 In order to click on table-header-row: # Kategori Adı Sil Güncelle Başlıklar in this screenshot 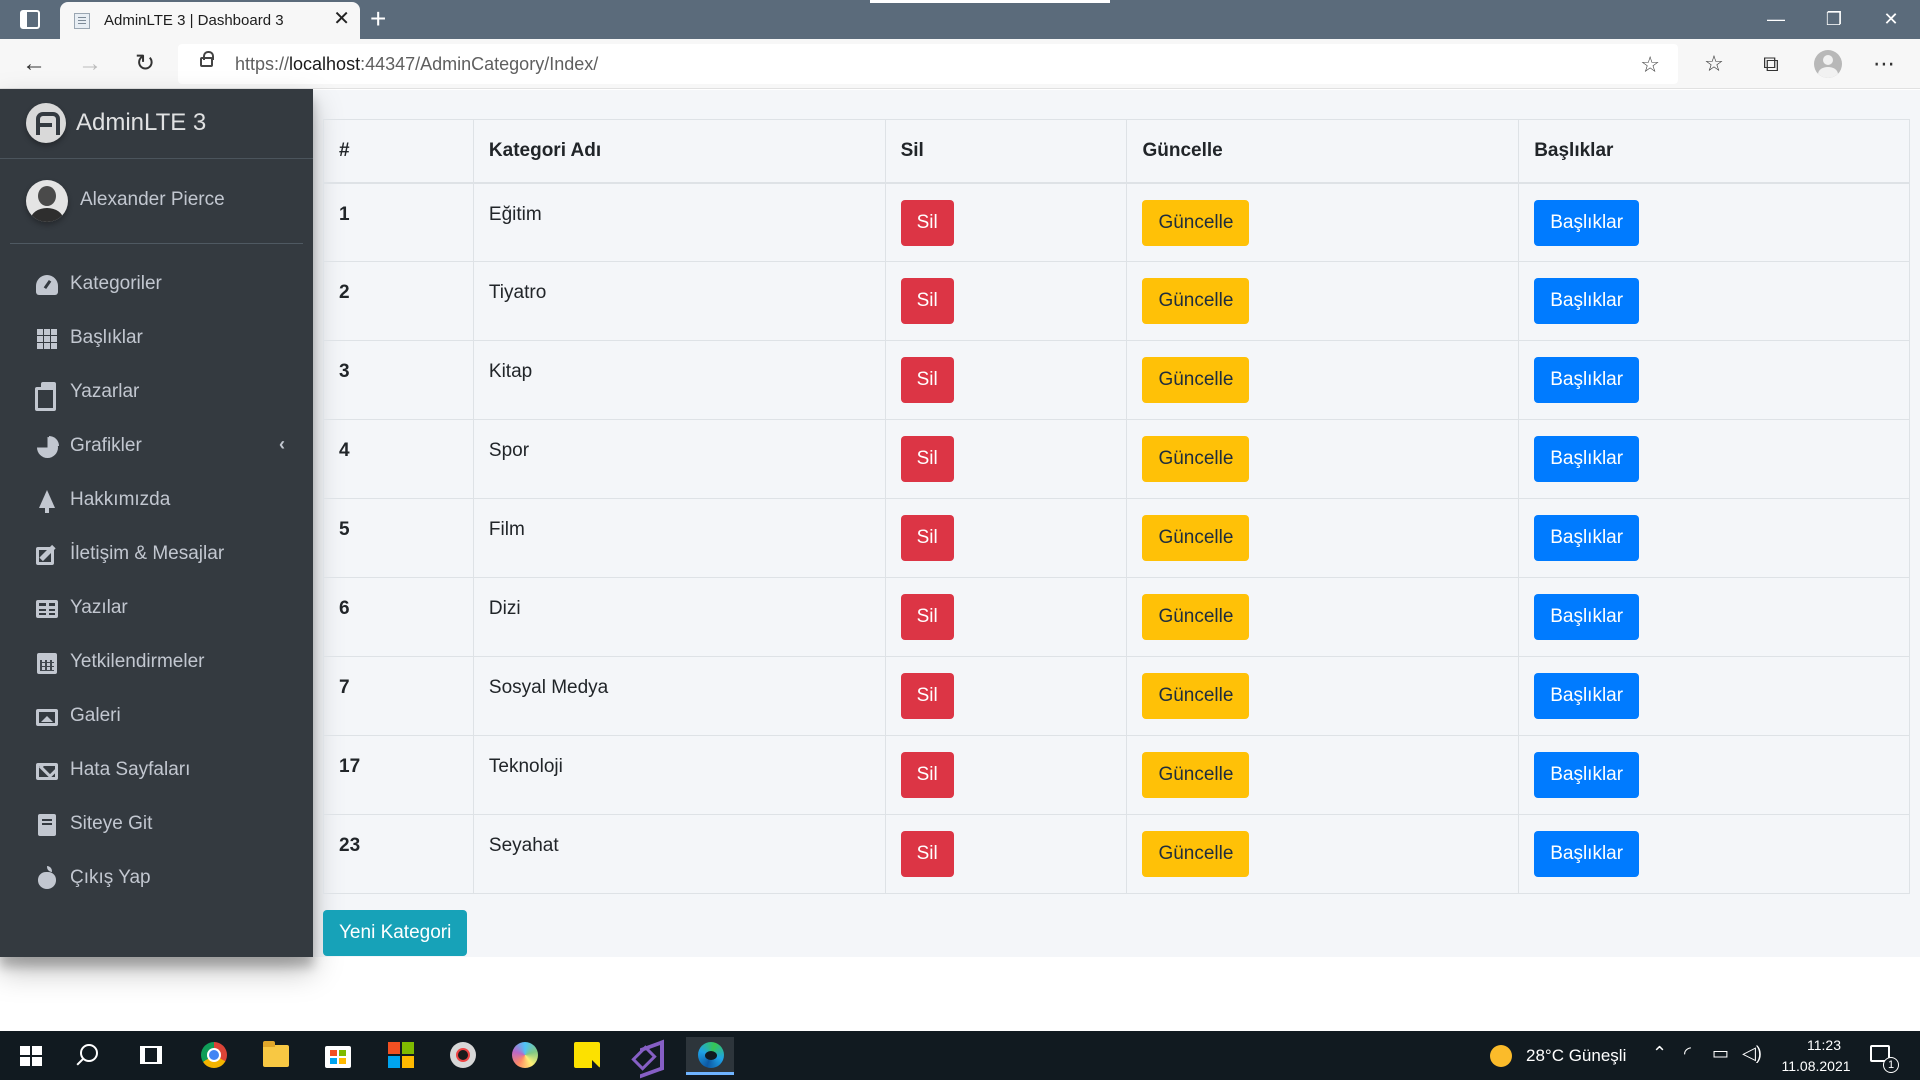, I will do `click(1116, 151)`.